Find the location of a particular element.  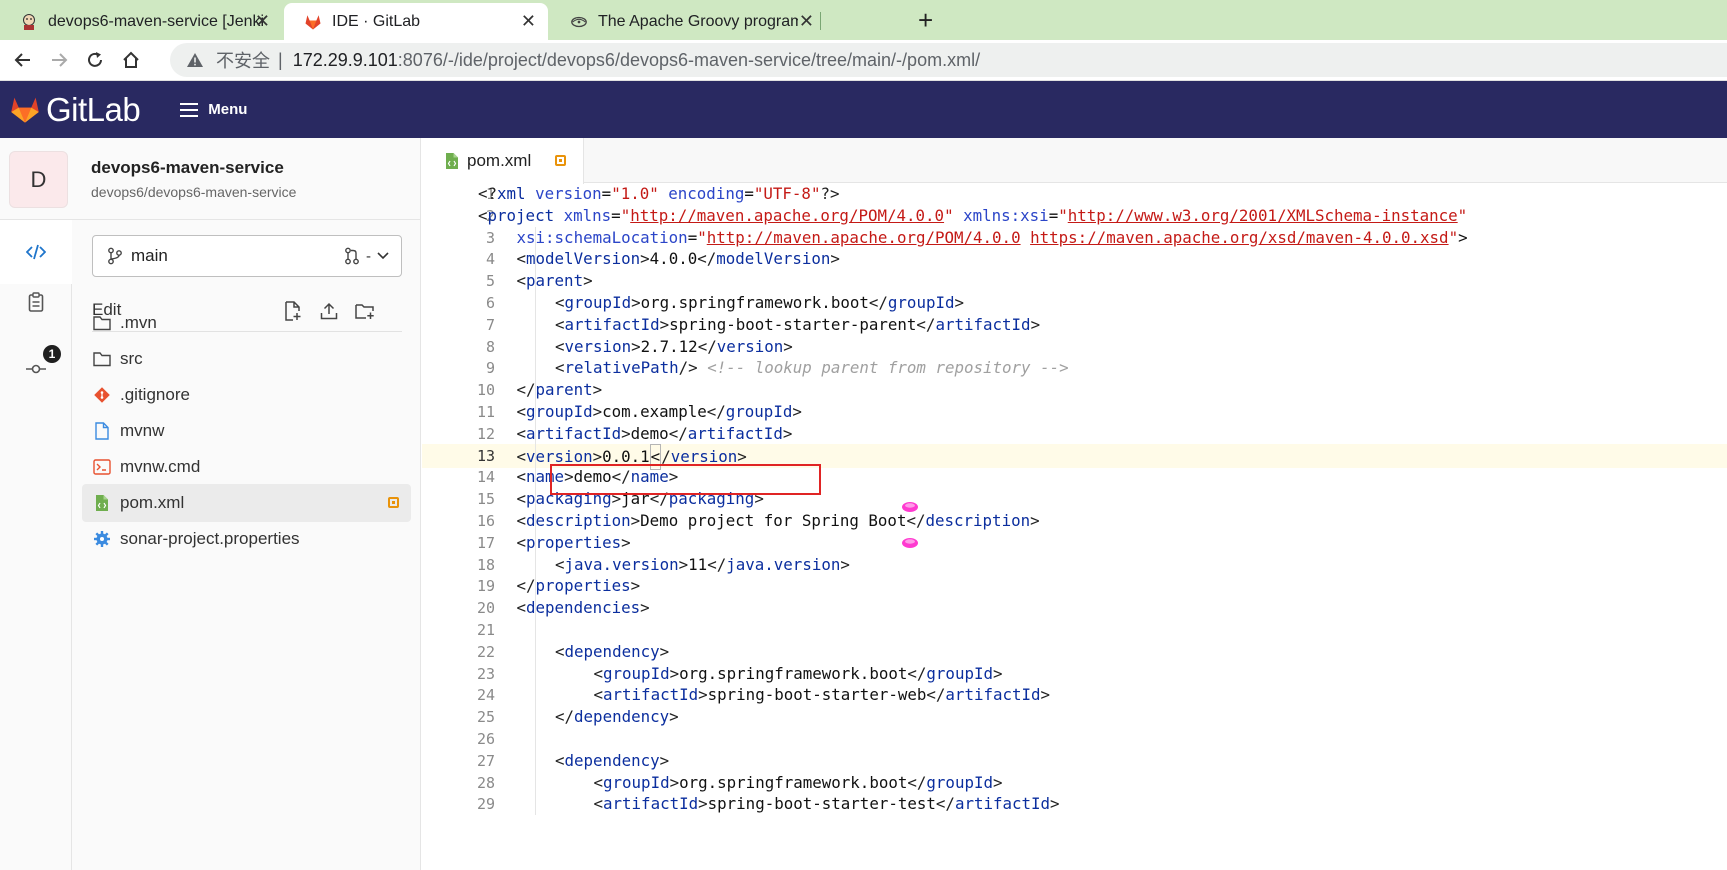

file-tree-item: mvnw.cmd is located at coordinates (246, 467).